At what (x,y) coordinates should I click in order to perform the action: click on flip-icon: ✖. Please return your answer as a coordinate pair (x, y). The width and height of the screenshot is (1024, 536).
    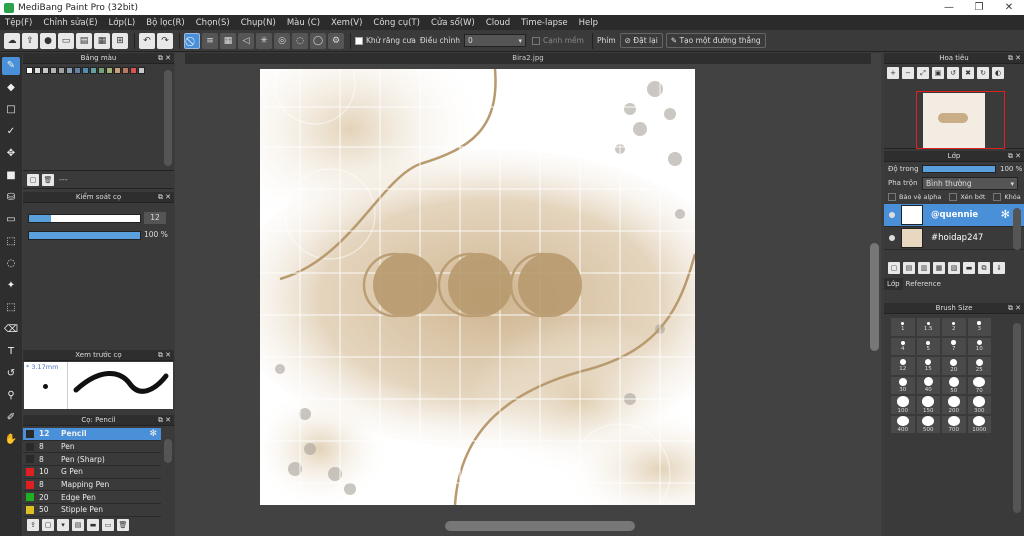
    Looking at the image, I should click on (968, 73).